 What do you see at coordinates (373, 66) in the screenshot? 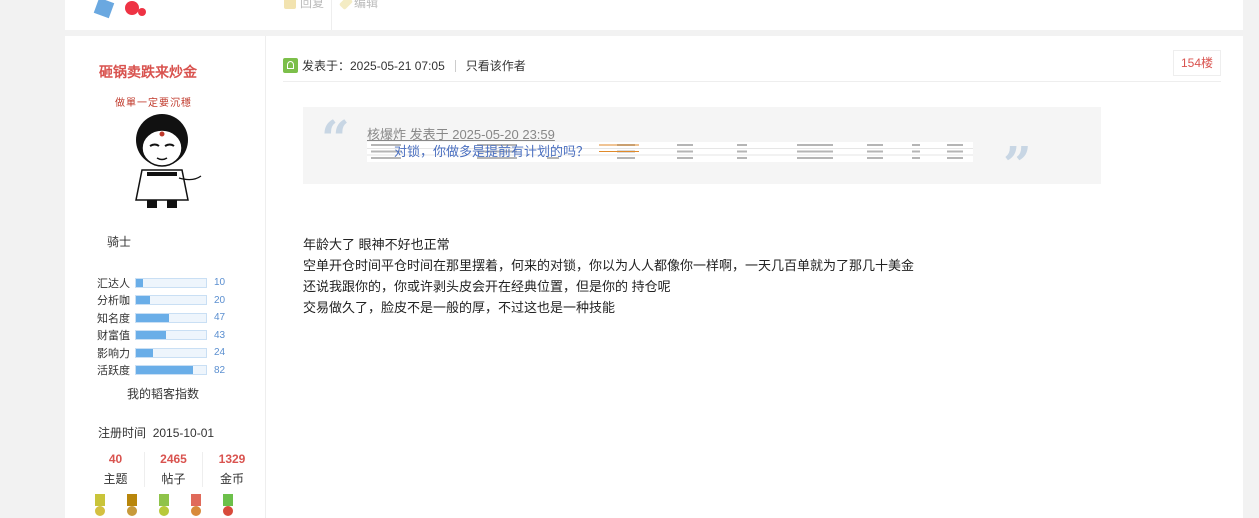
I see `post-date: 发表于：2025-05-21 07:05` at bounding box center [373, 66].